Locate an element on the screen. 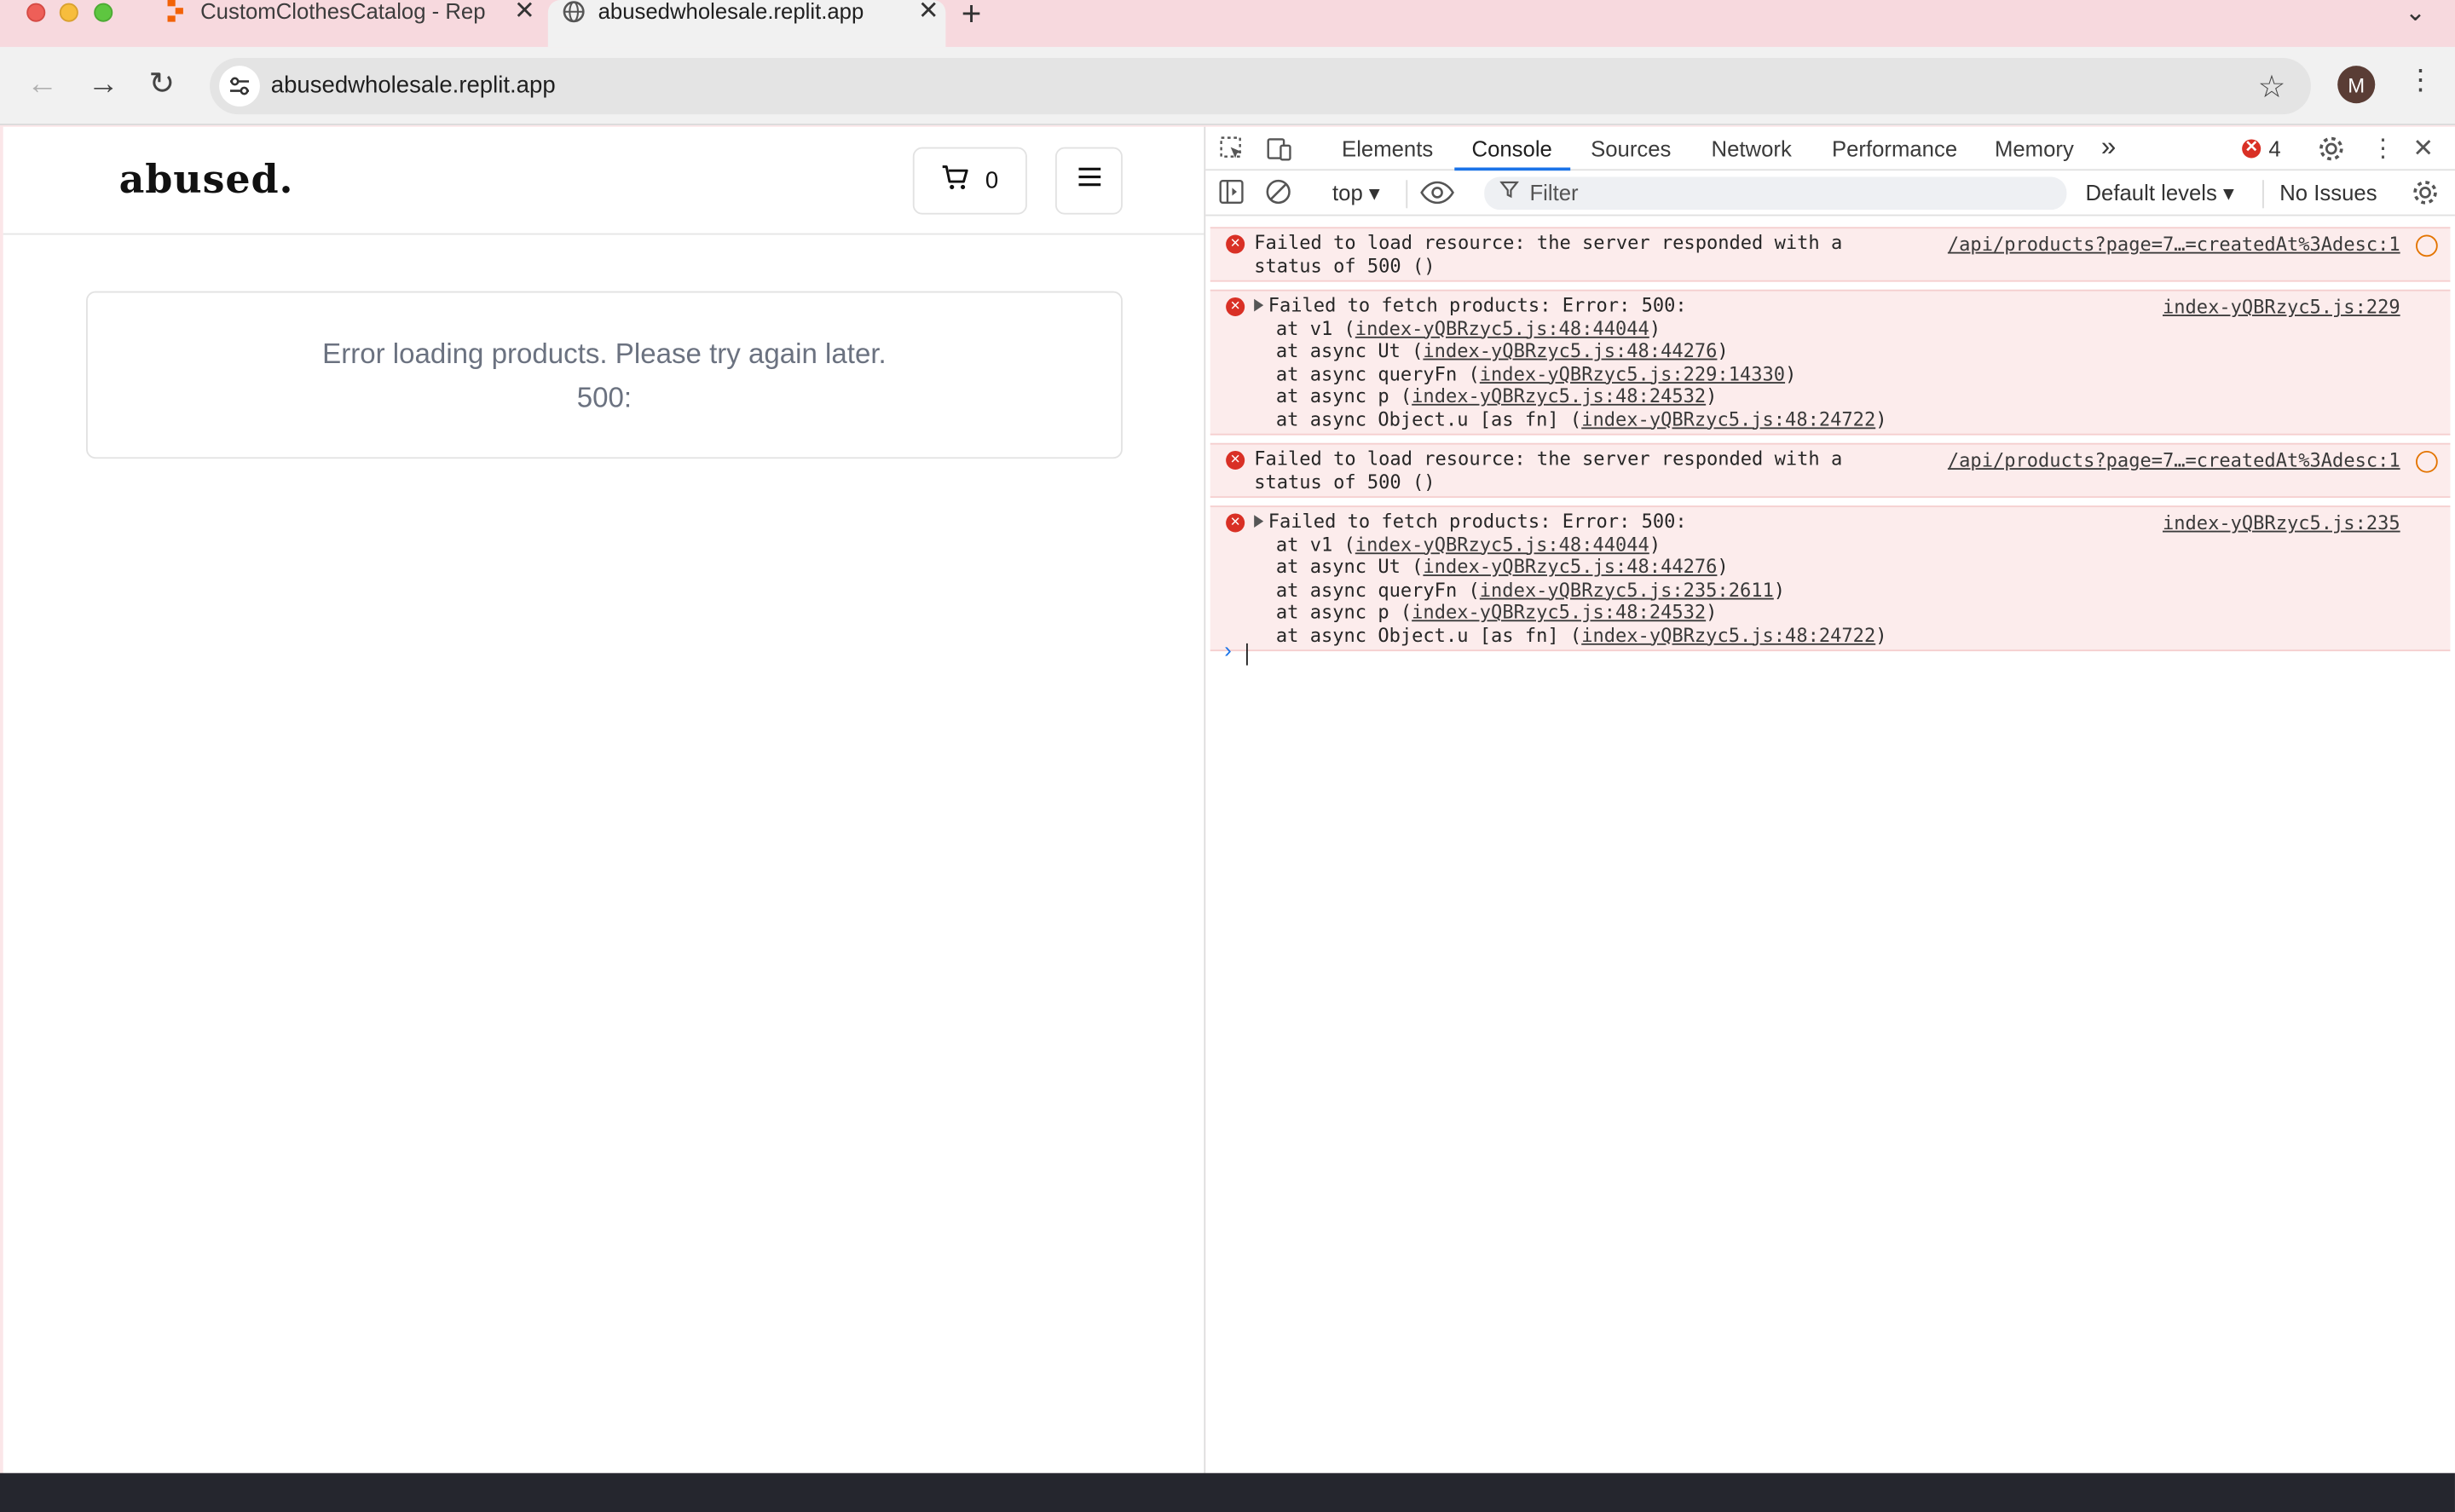 The height and width of the screenshot is (1512, 2455). frame-text: at async Object.u [as fn] ( is located at coordinates (1428, 418).